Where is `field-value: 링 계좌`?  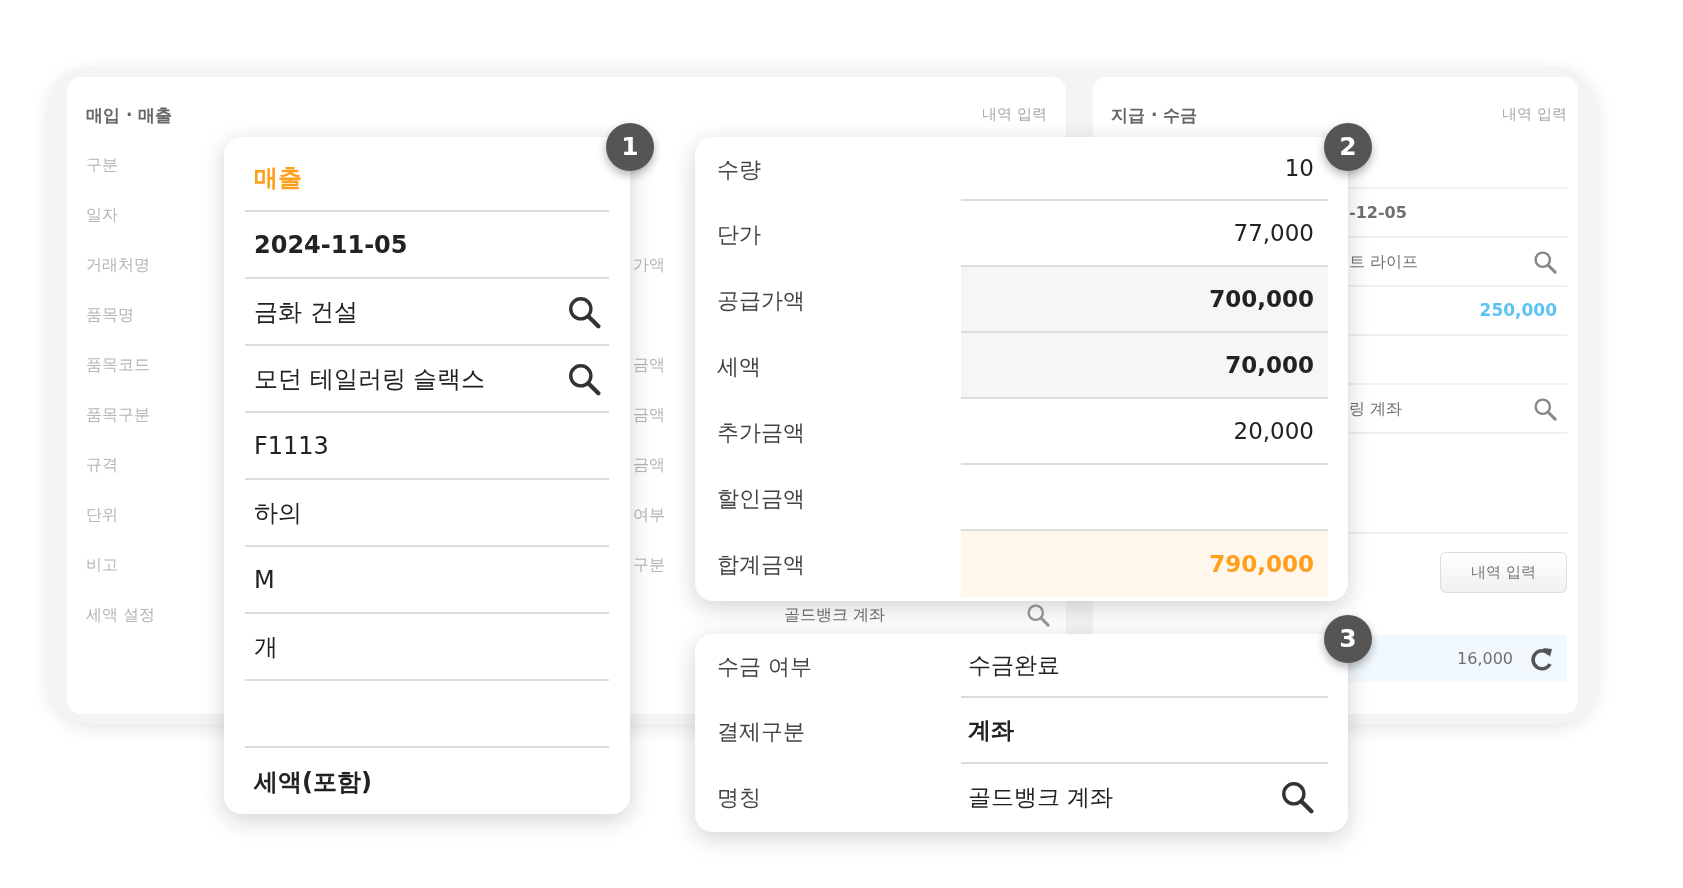
field-value: 링 계좌 is located at coordinates (1376, 408).